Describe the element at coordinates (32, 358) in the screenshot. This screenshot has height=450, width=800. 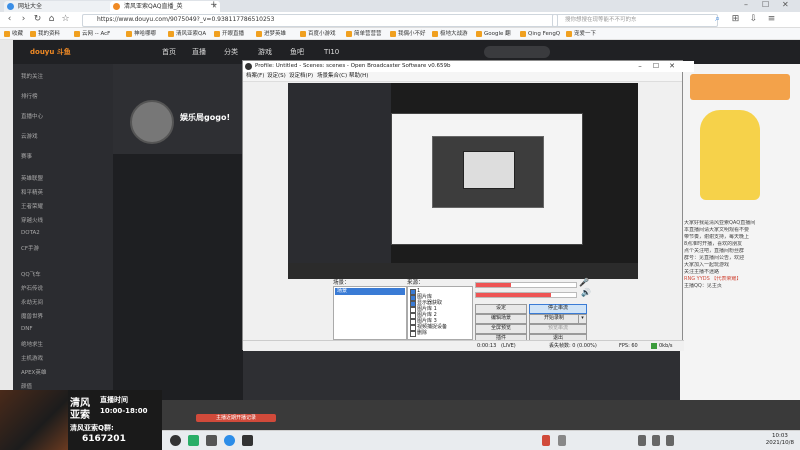
I see `sidebar-item: 主机游戏` at that location.